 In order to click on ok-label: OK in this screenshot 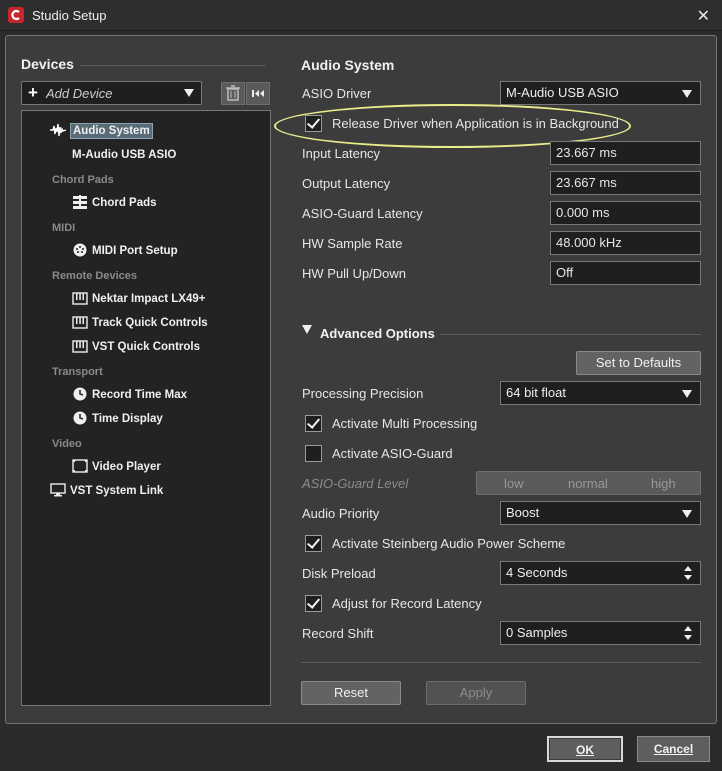, I will do `click(585, 750)`.